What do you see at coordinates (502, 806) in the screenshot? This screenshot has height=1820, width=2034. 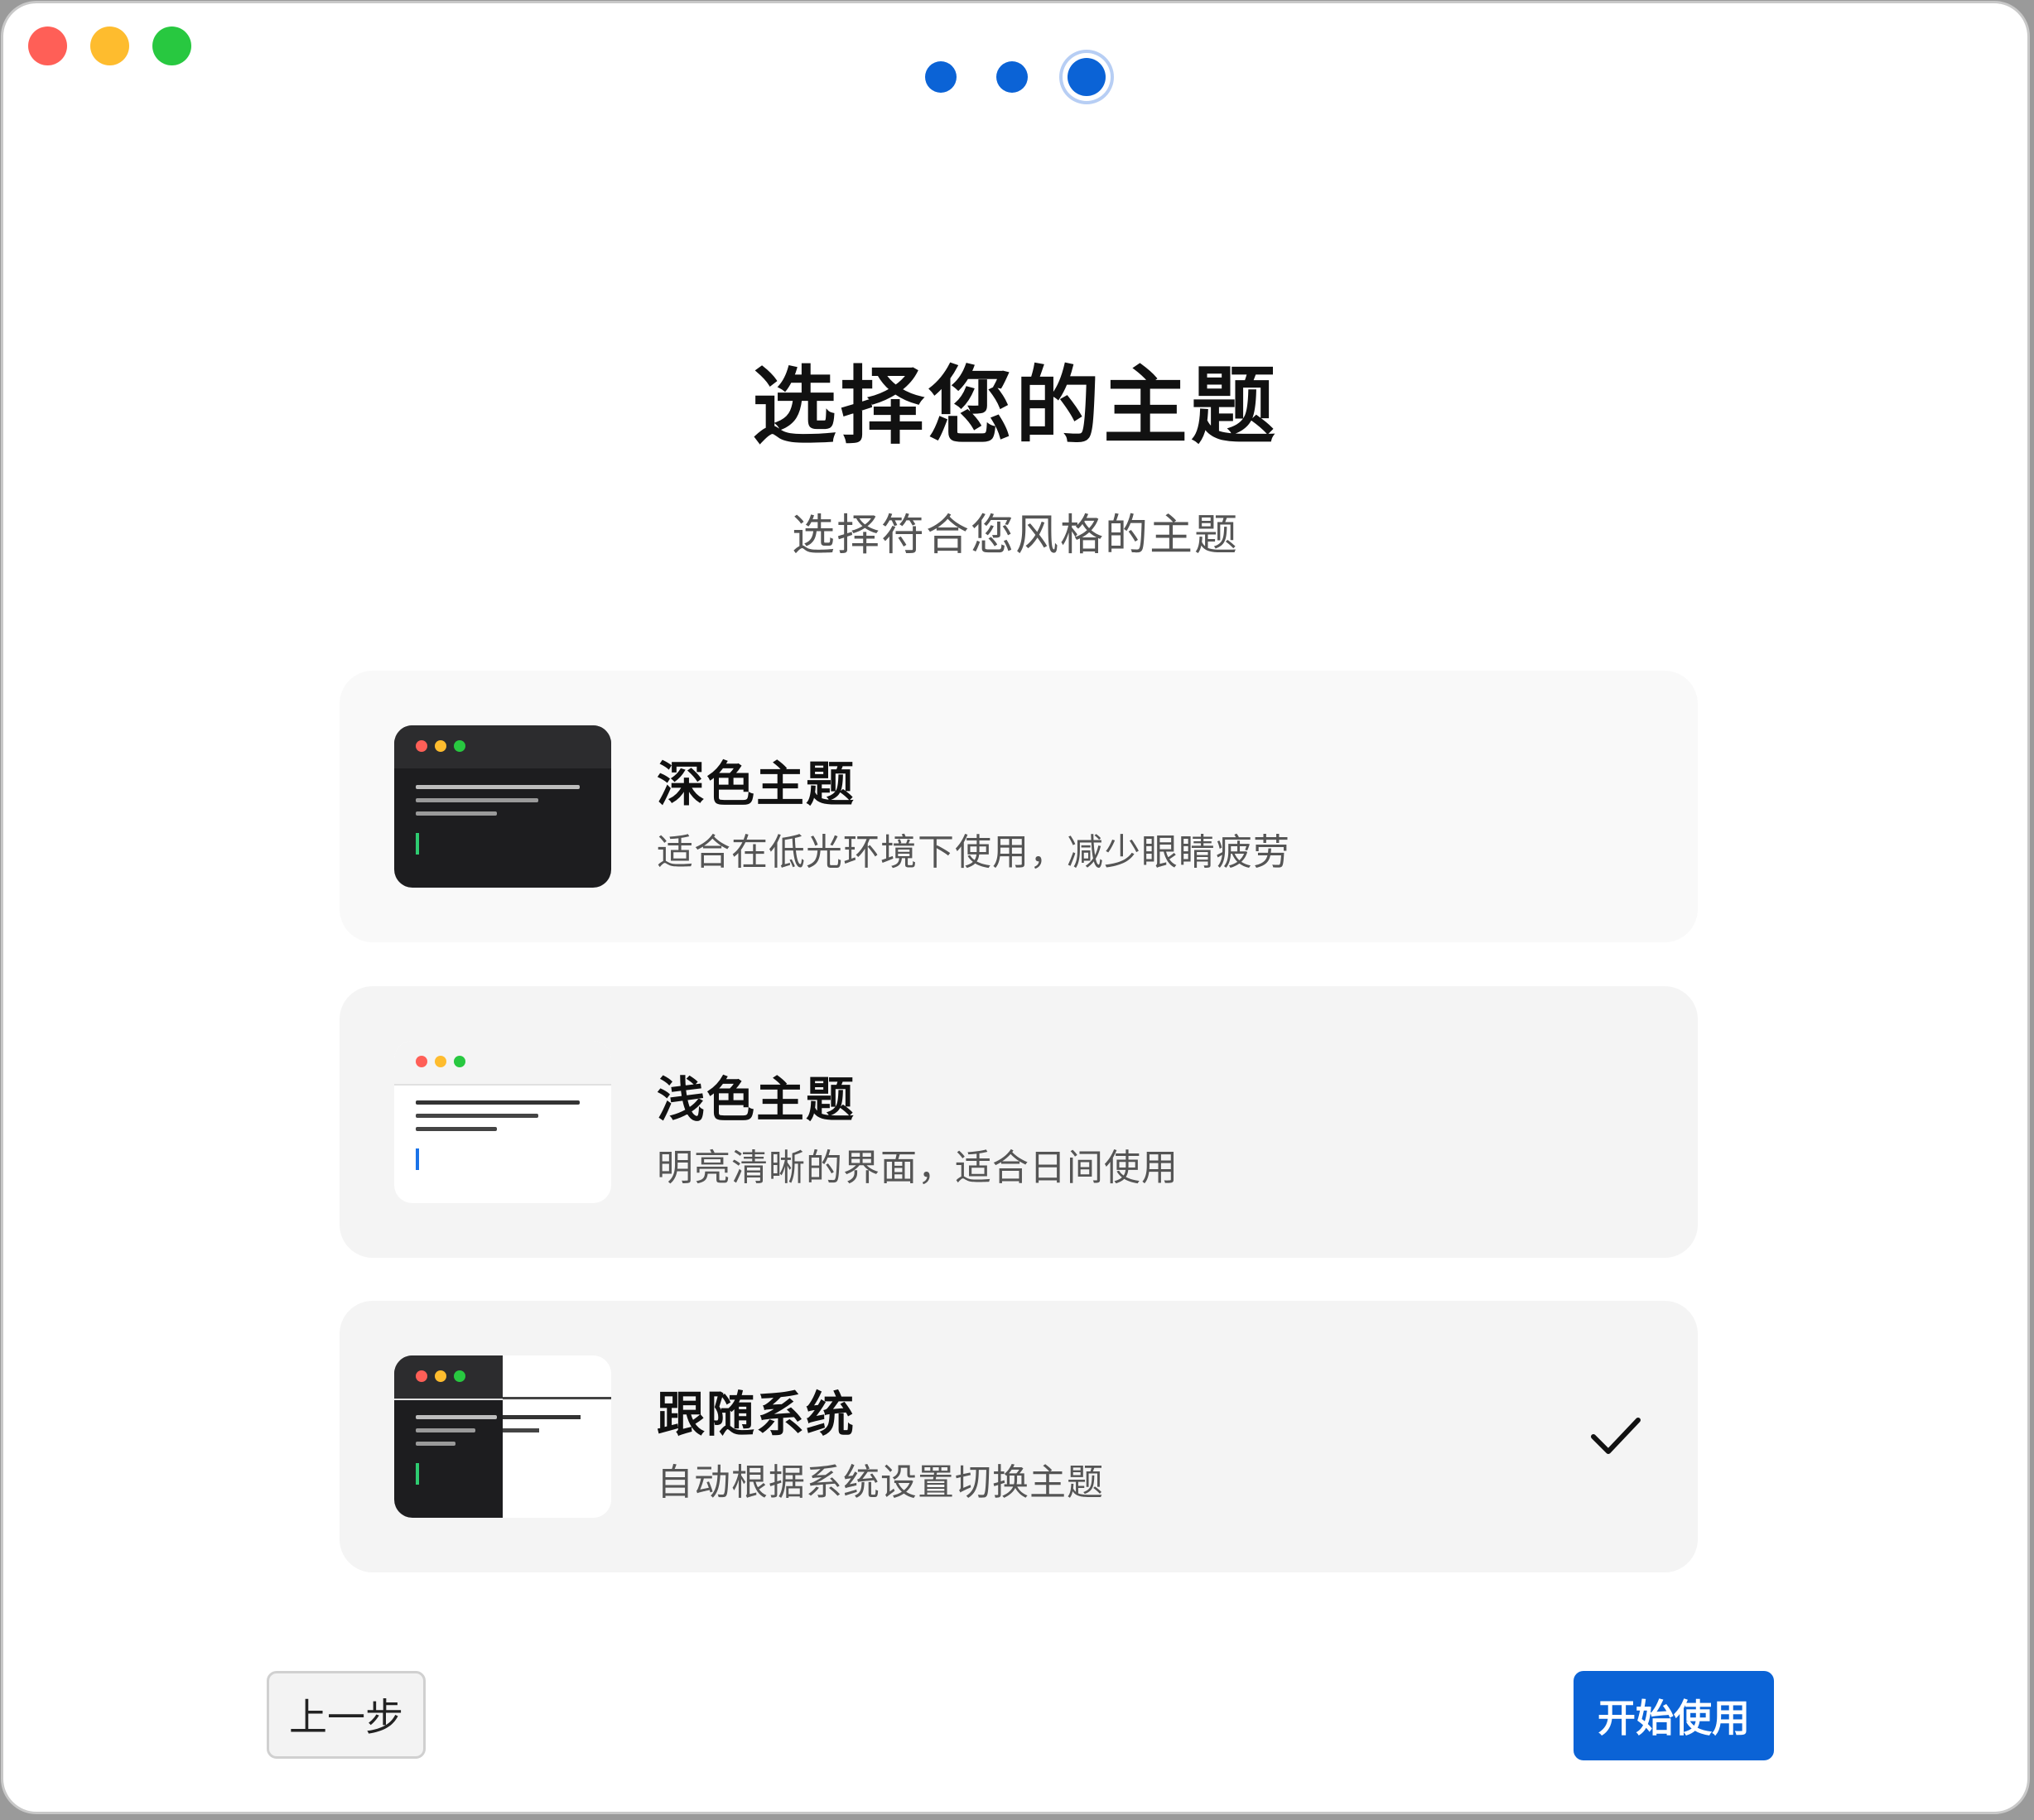 I see `dark-theme-preview-icon` at bounding box center [502, 806].